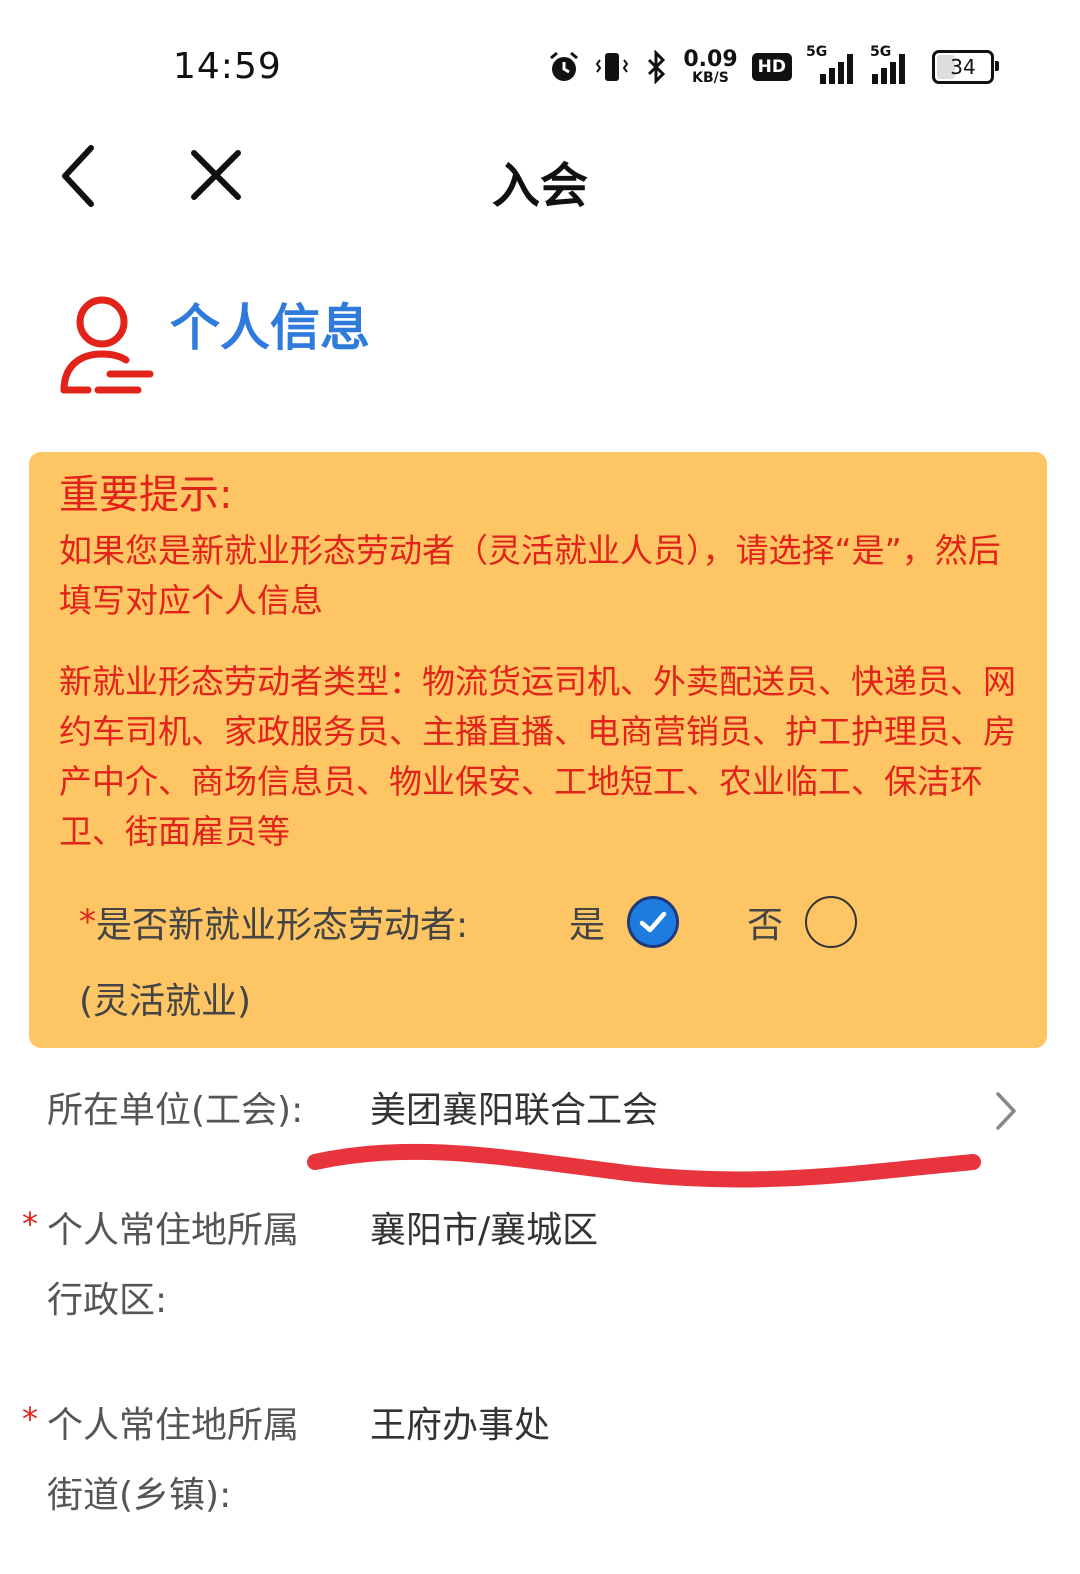 Image resolution: width=1080 pixels, height=1574 pixels. What do you see at coordinates (173, 1425) in the screenshot?
I see `street-label-line1: 个人常住地所属` at bounding box center [173, 1425].